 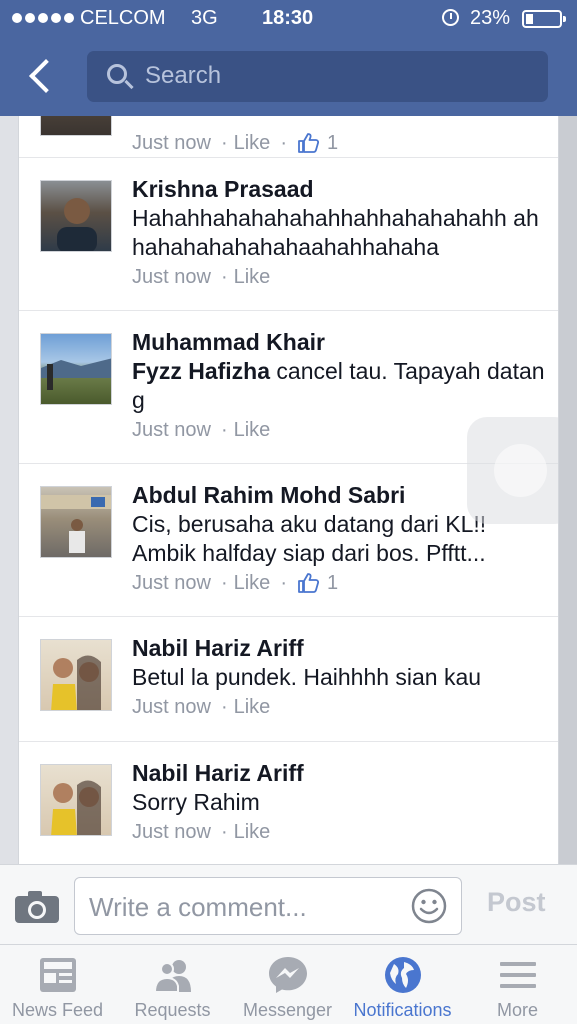 What do you see at coordinates (57, 1010) in the screenshot?
I see `tab-label: News Feed` at bounding box center [57, 1010].